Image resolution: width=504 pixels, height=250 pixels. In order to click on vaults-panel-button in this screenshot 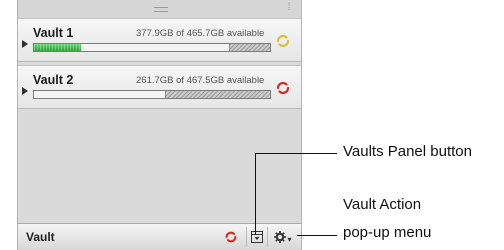, I will do `click(257, 237)`.